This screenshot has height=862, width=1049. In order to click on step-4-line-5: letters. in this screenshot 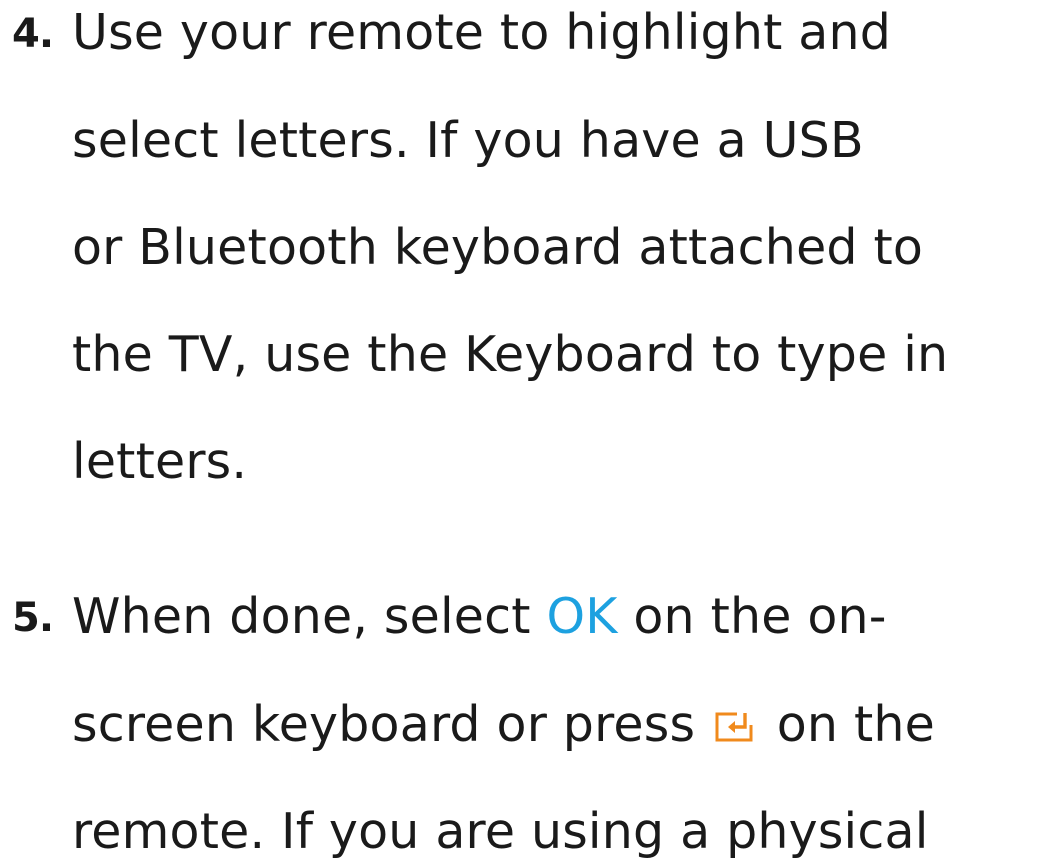, I will do `click(160, 461)`.